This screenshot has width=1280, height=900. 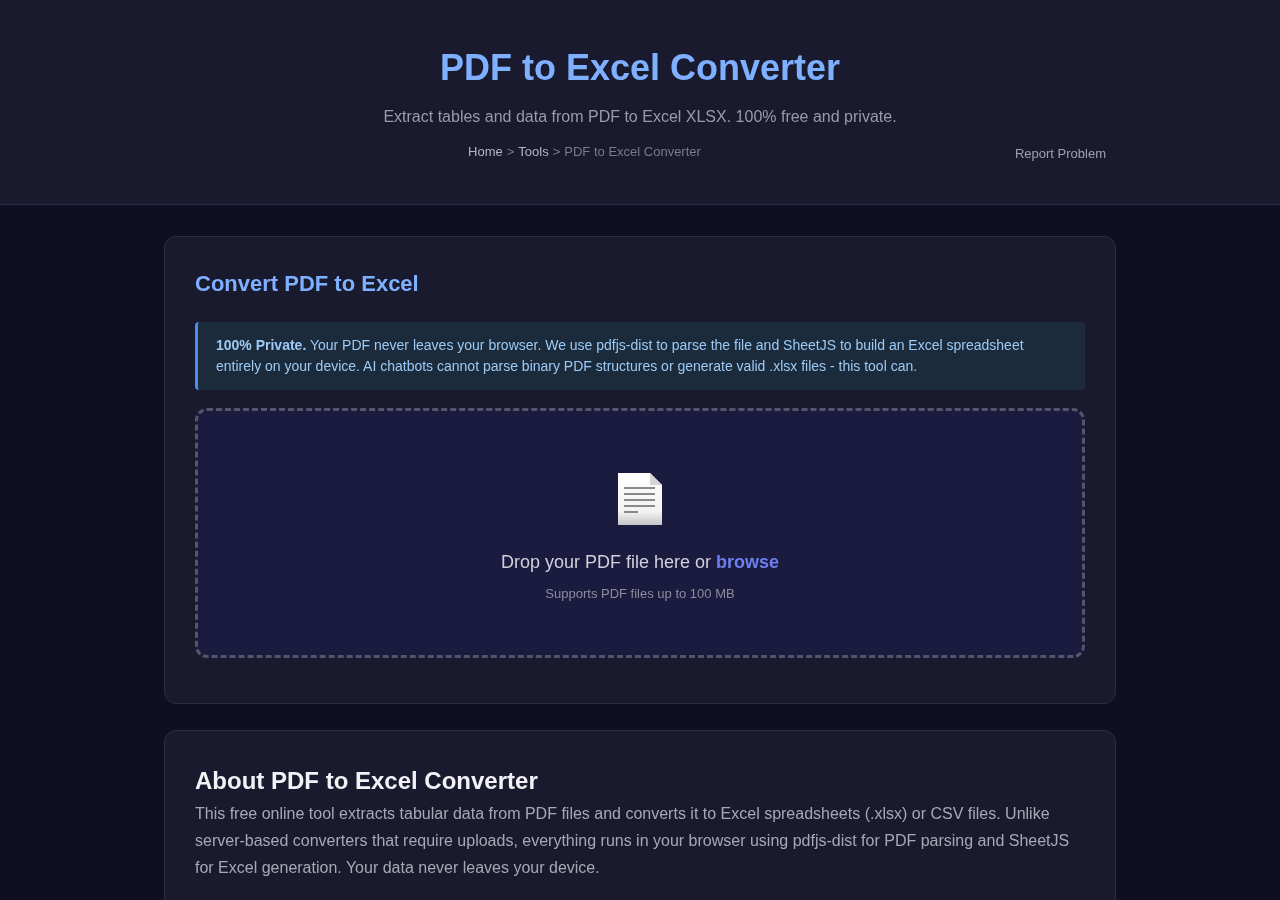 What do you see at coordinates (640, 499) in the screenshot?
I see `document-icon` at bounding box center [640, 499].